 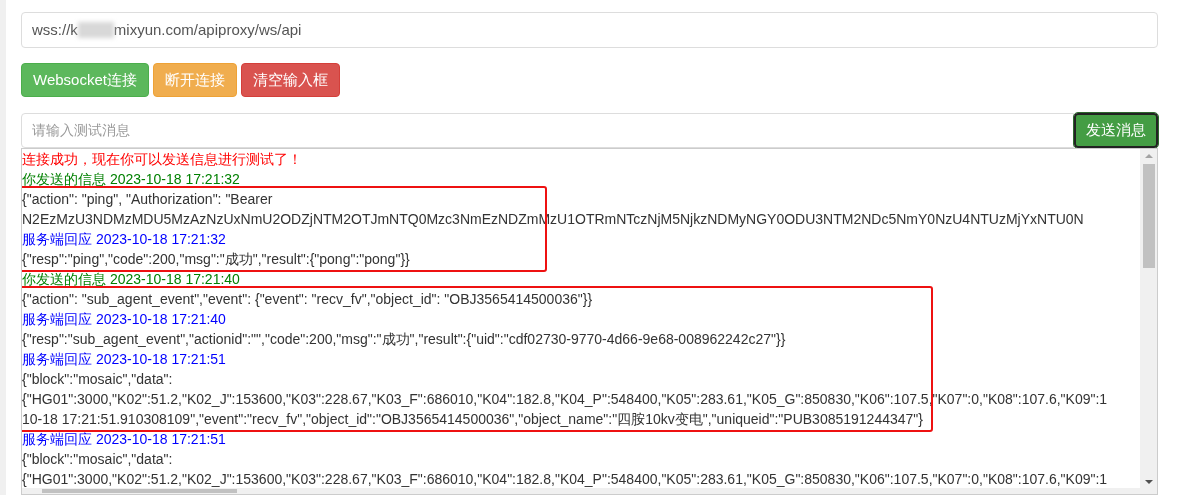 What do you see at coordinates (1148, 482) in the screenshot?
I see `scroll-down-icon` at bounding box center [1148, 482].